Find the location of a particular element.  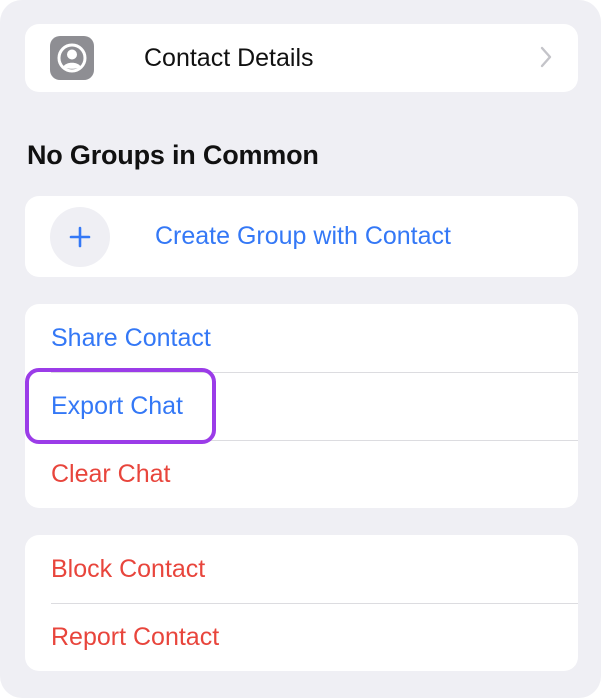

groups-card: Create Group with Contact is located at coordinates (301, 236).